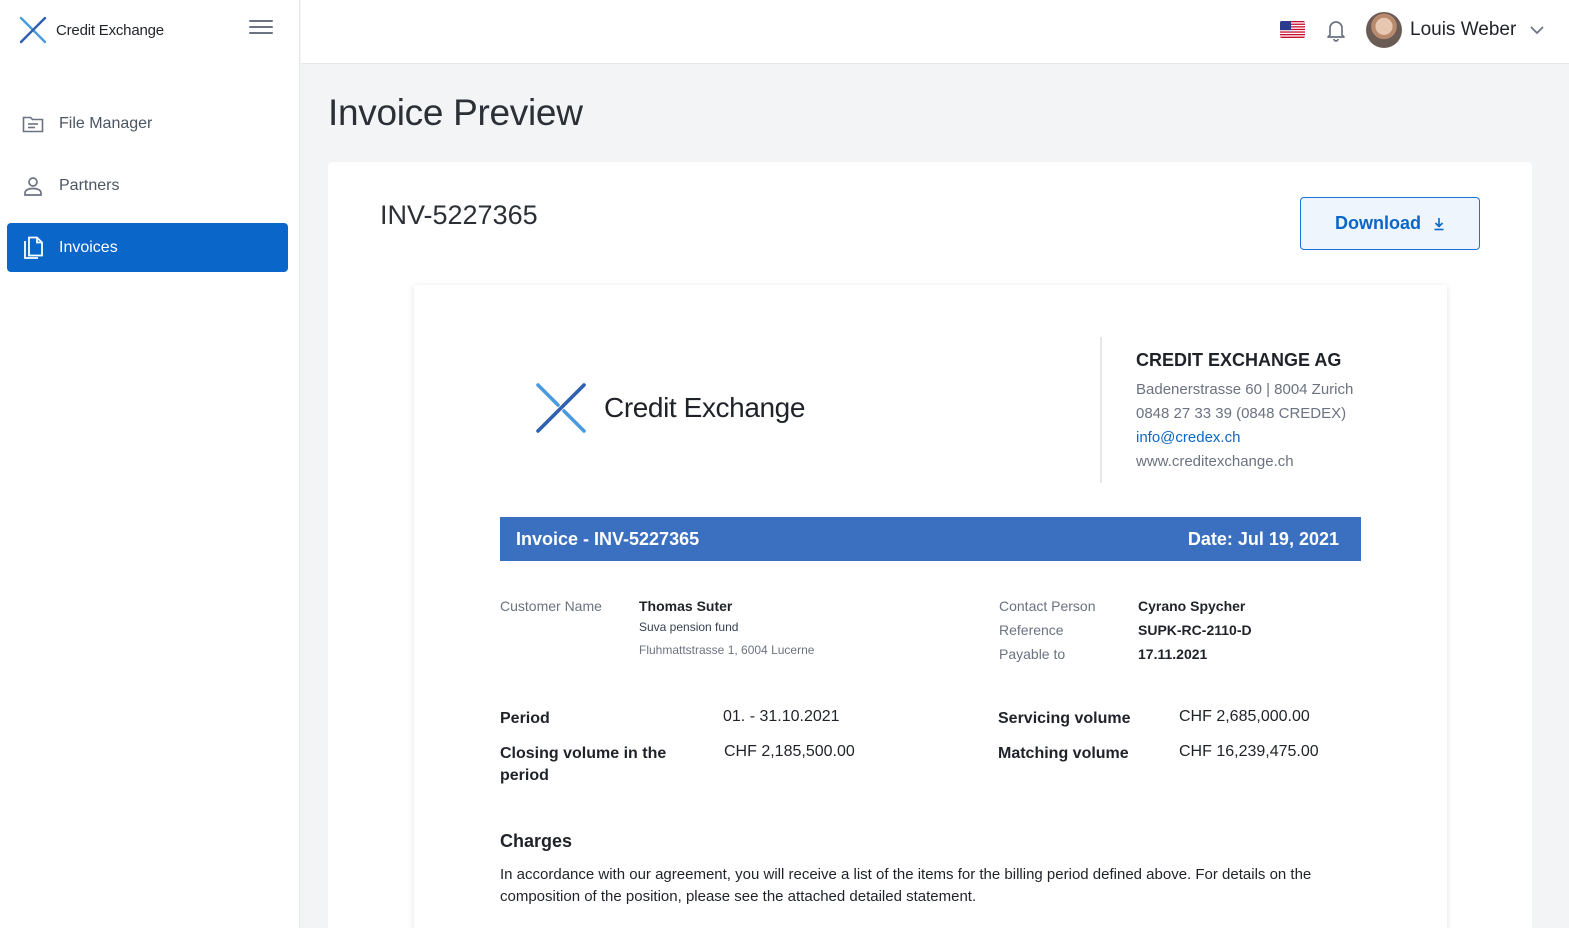 This screenshot has width=1569, height=928. I want to click on contact-person-label: Contact Person, so click(1047, 606).